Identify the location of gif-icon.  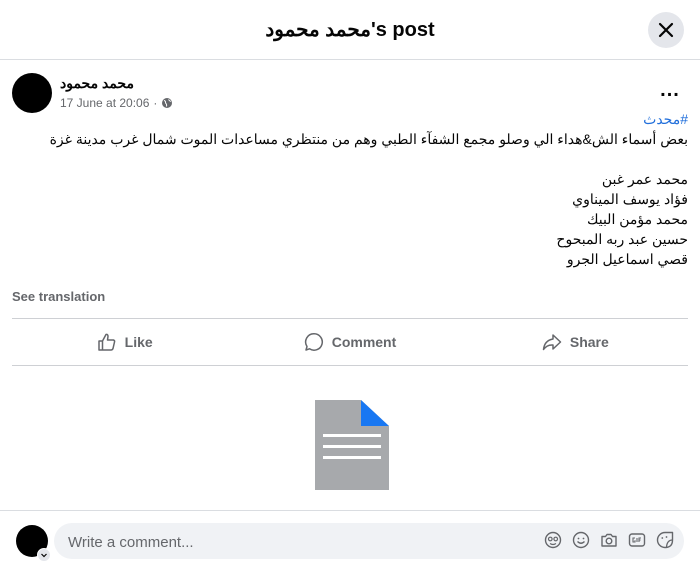
(637, 540).